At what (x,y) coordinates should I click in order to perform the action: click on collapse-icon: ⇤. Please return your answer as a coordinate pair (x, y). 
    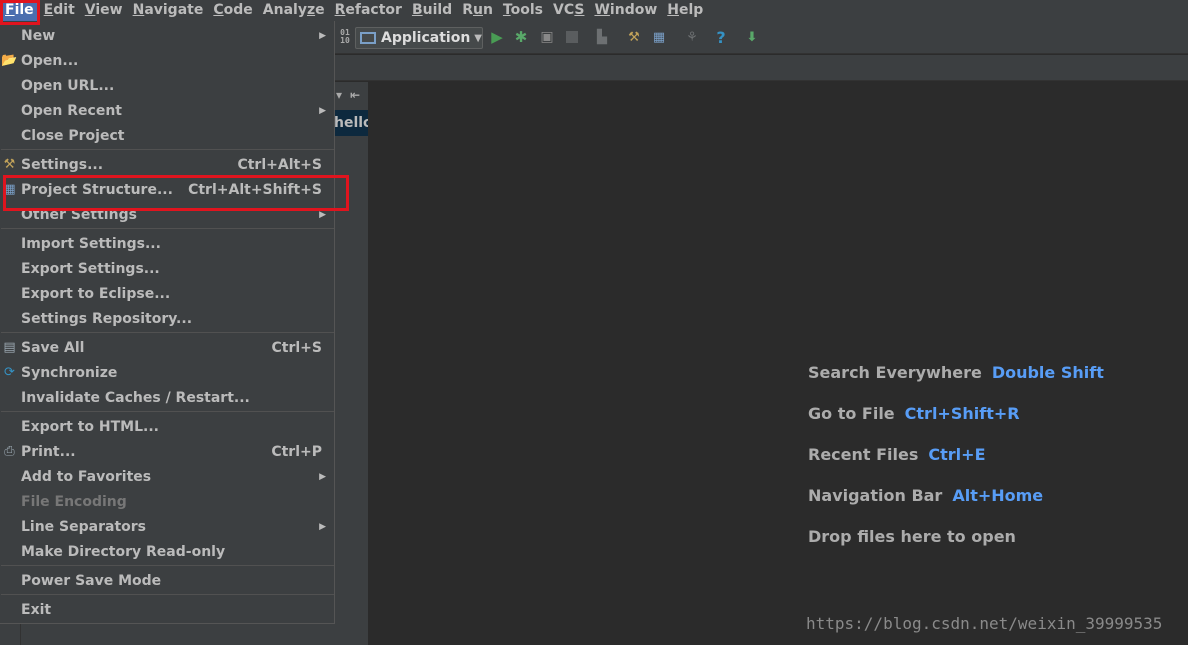
    Looking at the image, I should click on (355, 95).